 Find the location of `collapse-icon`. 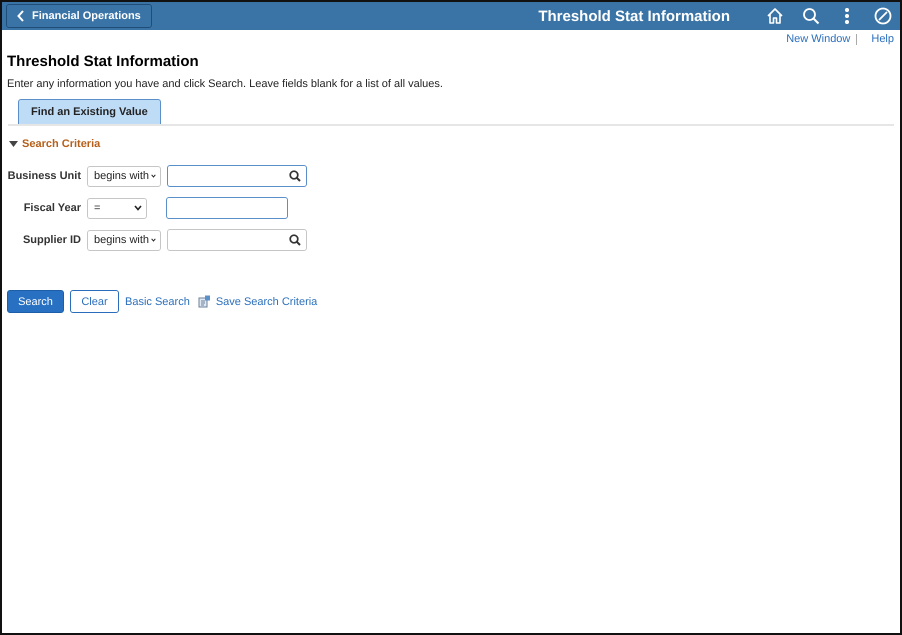

collapse-icon is located at coordinates (13, 144).